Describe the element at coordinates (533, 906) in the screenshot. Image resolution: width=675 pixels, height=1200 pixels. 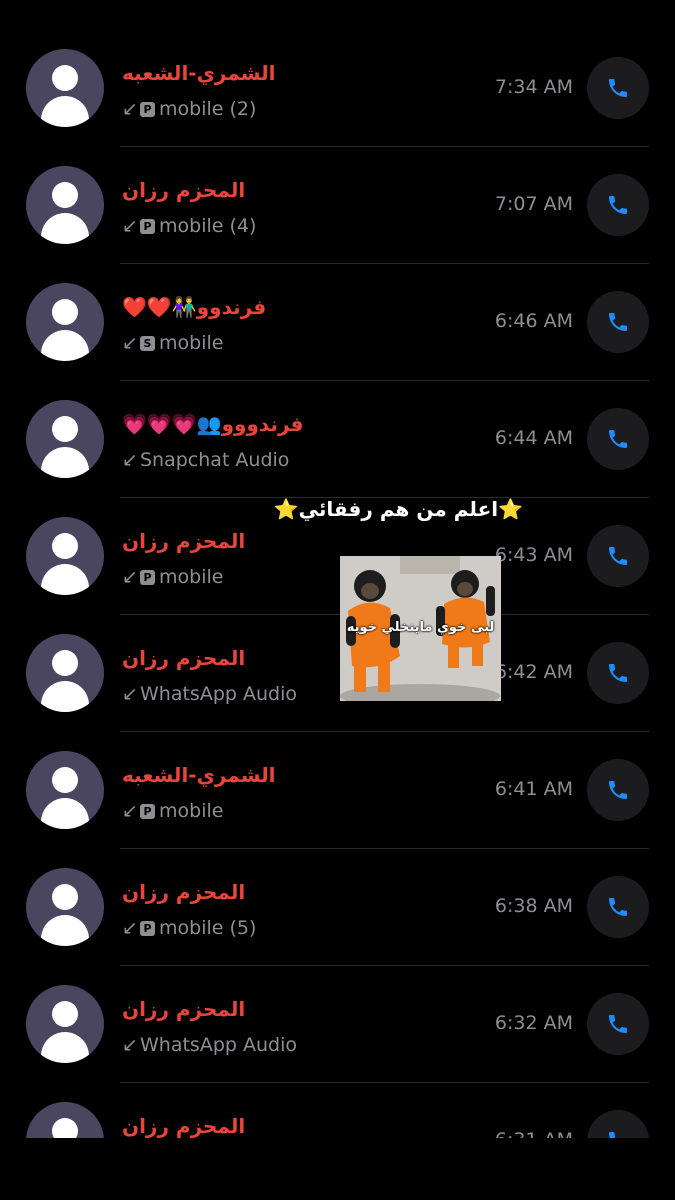
I see `call-time: 6:38 AM` at that location.